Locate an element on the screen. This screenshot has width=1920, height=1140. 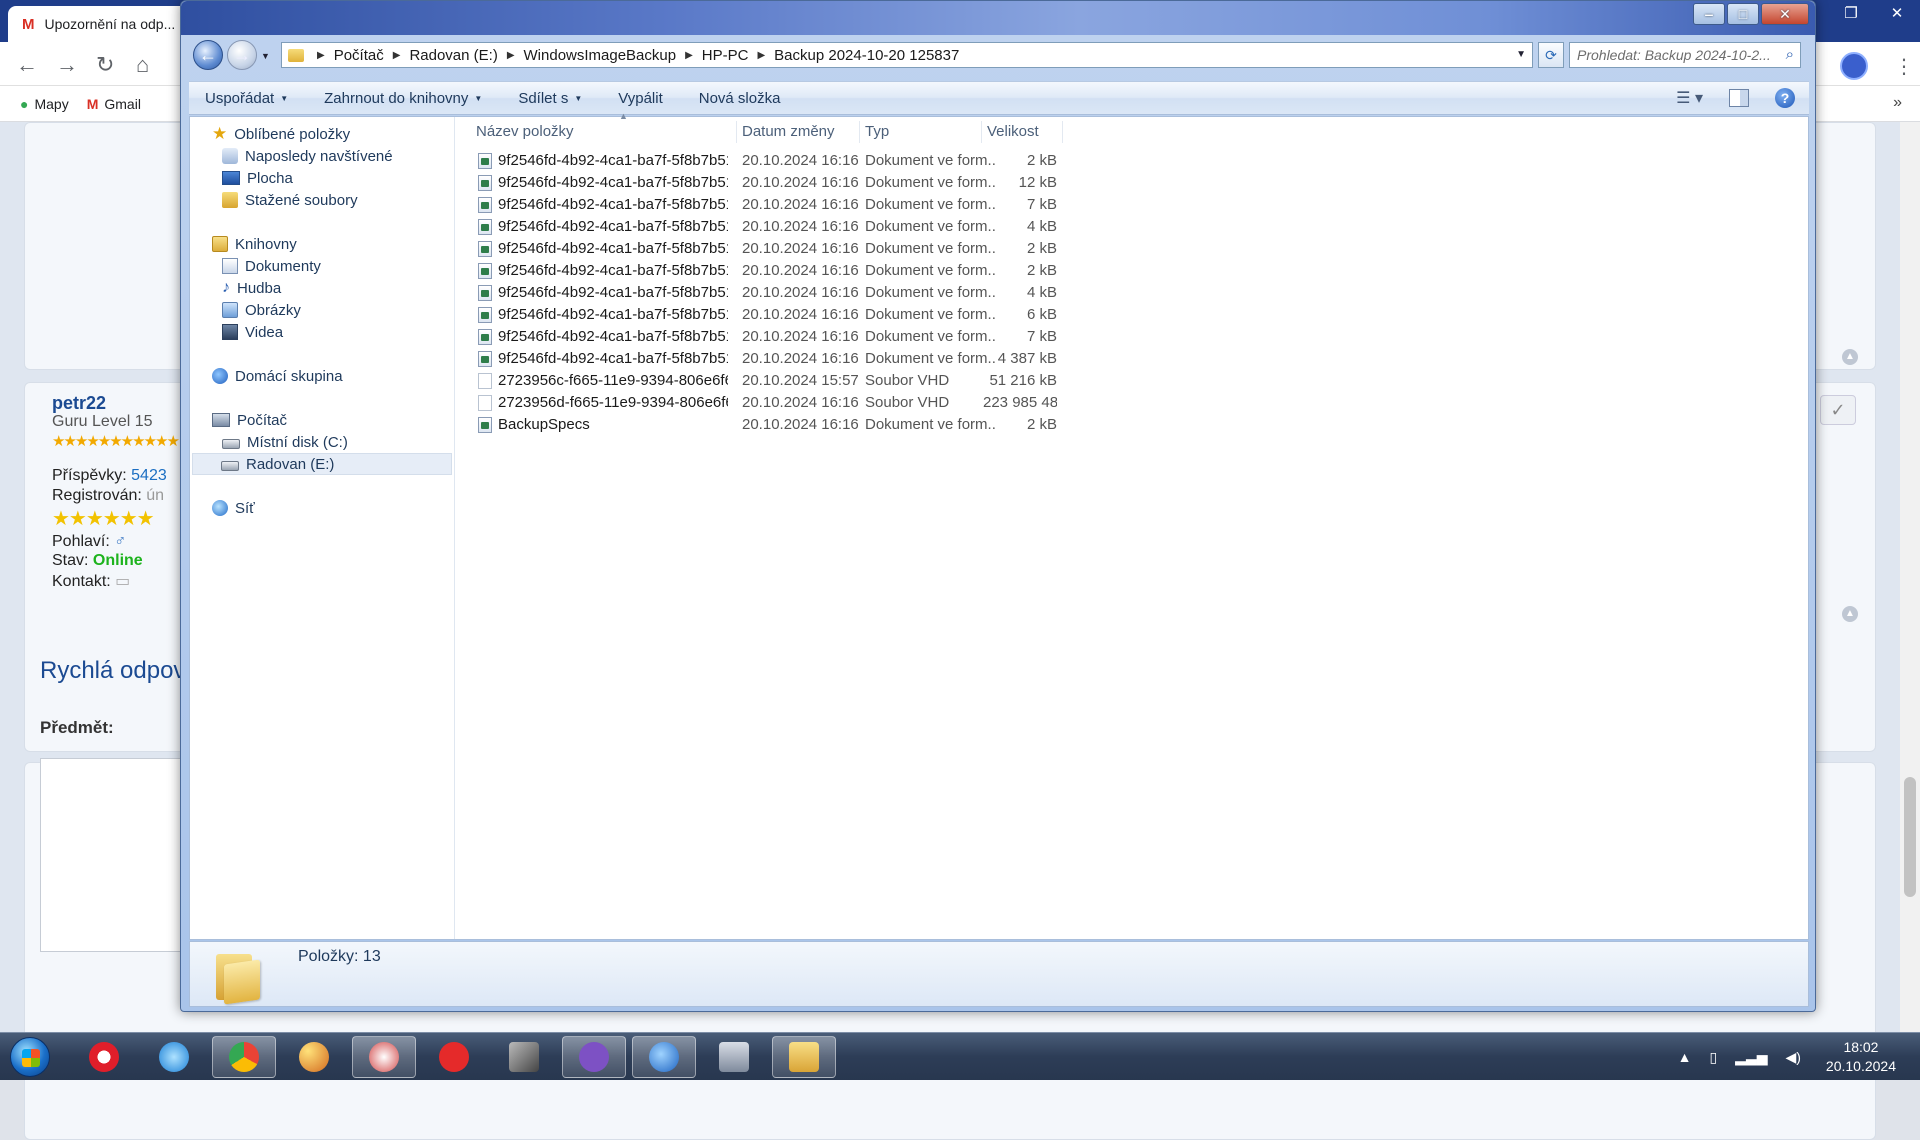
change-view-icon: ☰ ▾ is located at coordinates (1689, 98).